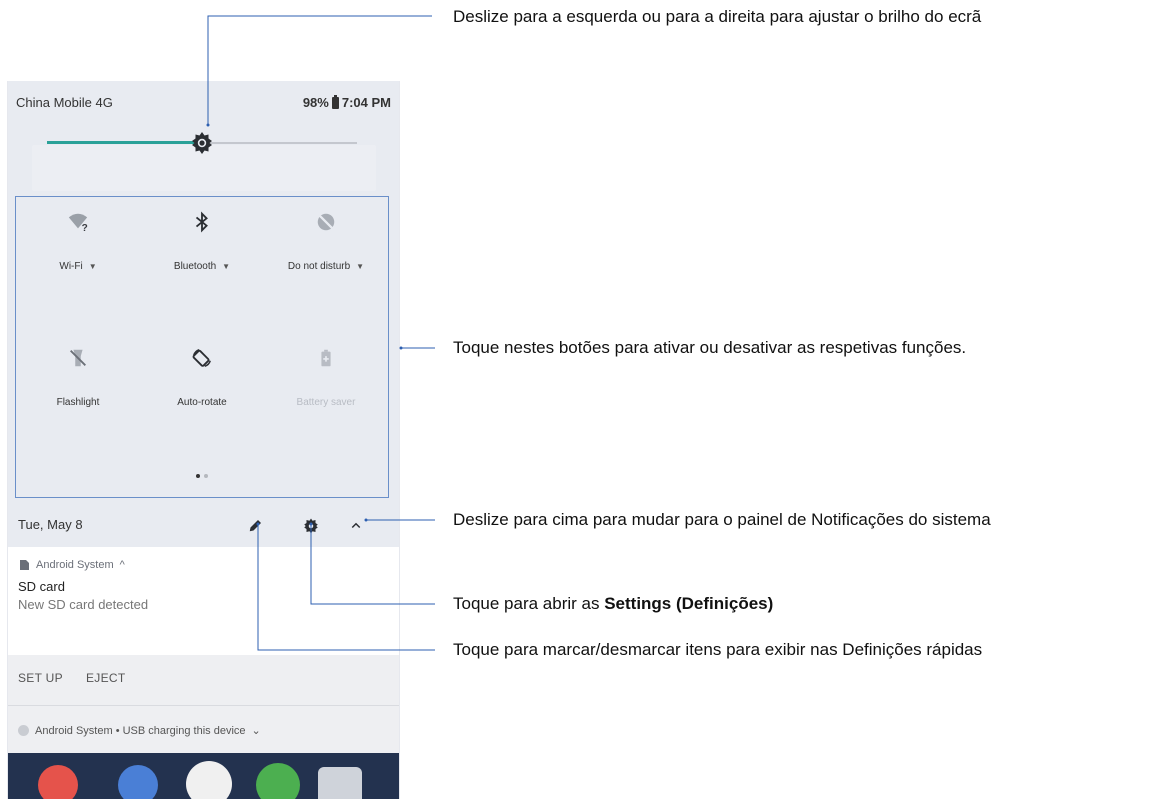 The width and height of the screenshot is (1161, 799). I want to click on callout-settings-bold: Settings (Definições), so click(689, 603).